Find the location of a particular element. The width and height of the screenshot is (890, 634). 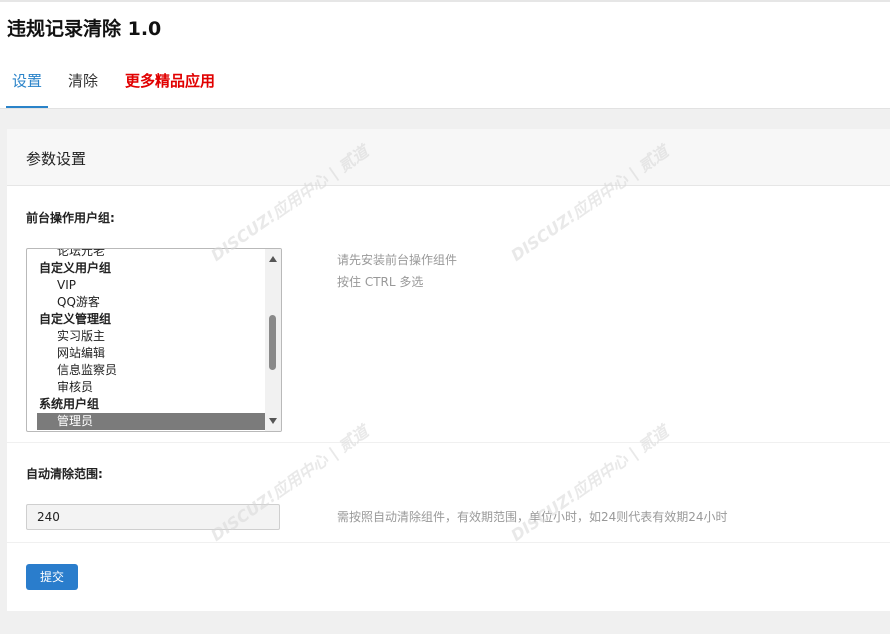

list-item: 实习版主 is located at coordinates (146, 336).